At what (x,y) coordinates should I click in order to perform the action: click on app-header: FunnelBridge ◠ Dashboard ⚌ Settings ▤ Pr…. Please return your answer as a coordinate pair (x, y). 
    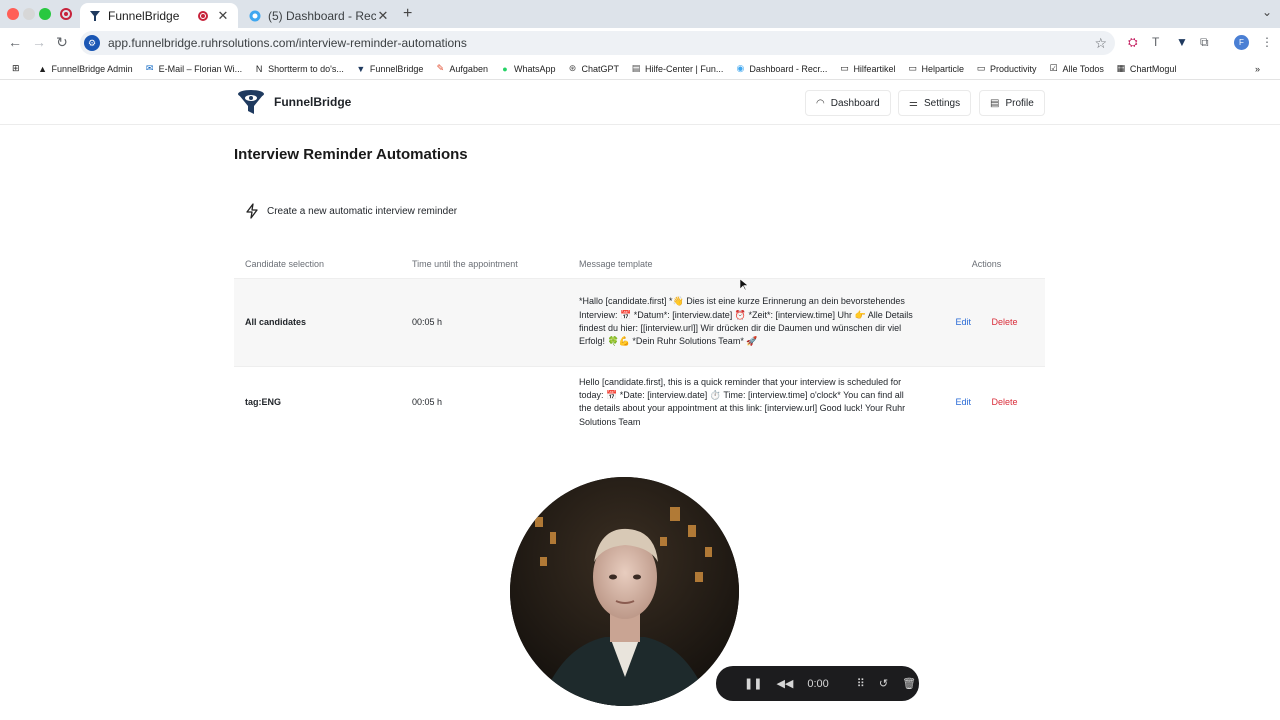
    Looking at the image, I should click on (640, 103).